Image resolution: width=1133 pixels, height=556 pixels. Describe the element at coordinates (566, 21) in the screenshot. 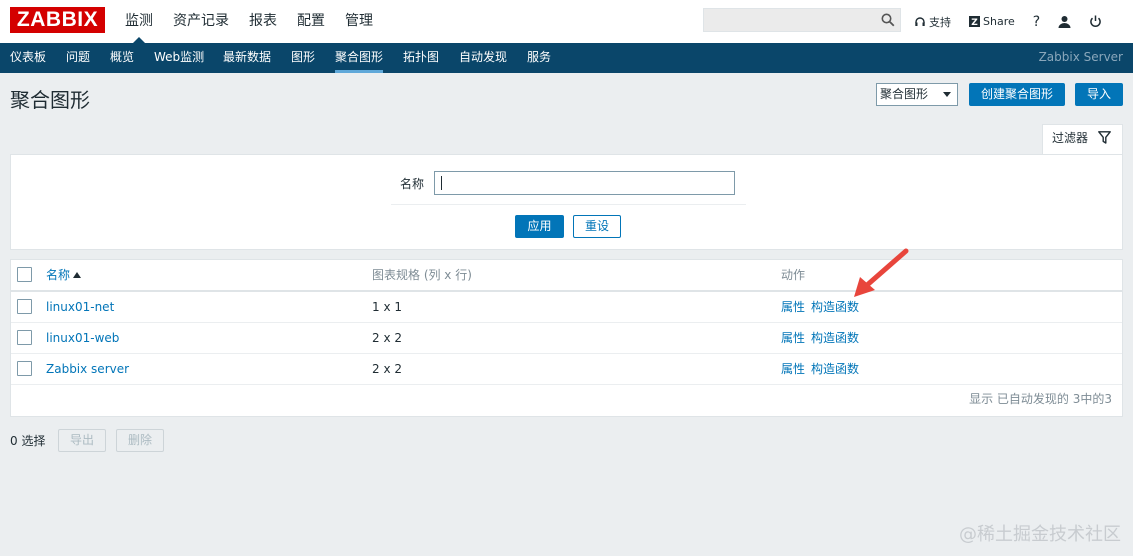

I see `top-bar: ZABBIX 监测 资产记录 报表 配置 管理 支持 Z Share ?` at that location.